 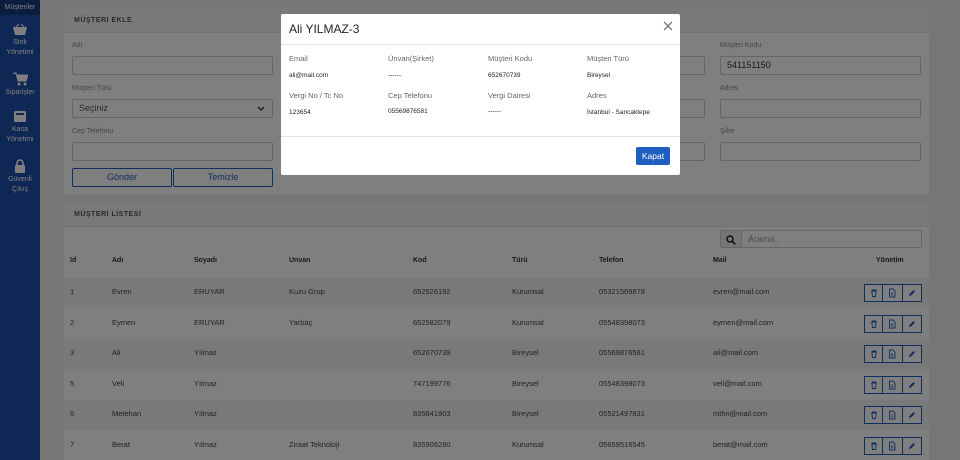 What do you see at coordinates (618, 112) in the screenshot?
I see `modal-field-value: İstanbul - Sancaktepe` at bounding box center [618, 112].